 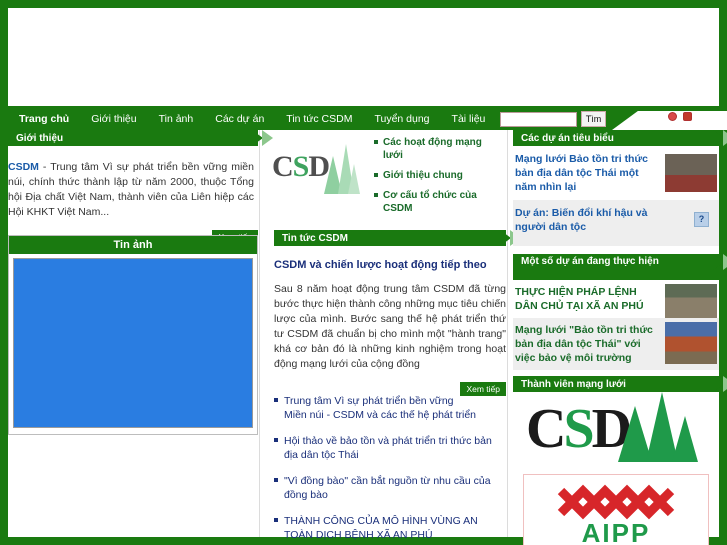 I want to click on flag-icon-vi, so click(x=672, y=116).